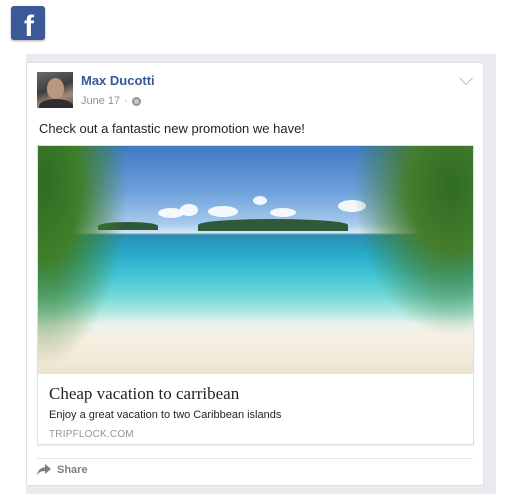 This screenshot has height=503, width=505. Describe the element at coordinates (100, 101) in the screenshot. I see `post-date: June 17` at that location.